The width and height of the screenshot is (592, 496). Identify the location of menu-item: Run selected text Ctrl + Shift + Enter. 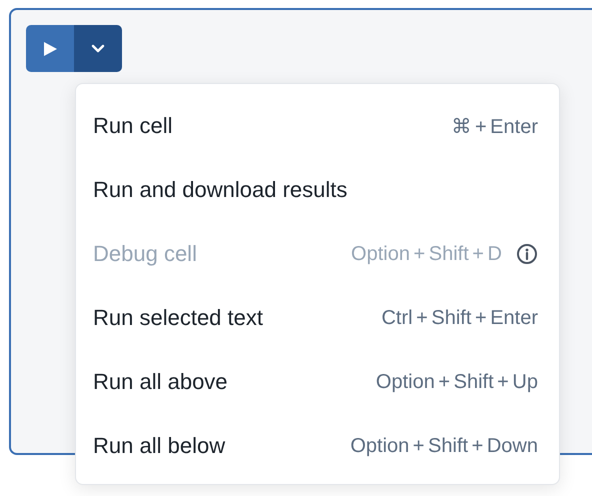
(317, 318).